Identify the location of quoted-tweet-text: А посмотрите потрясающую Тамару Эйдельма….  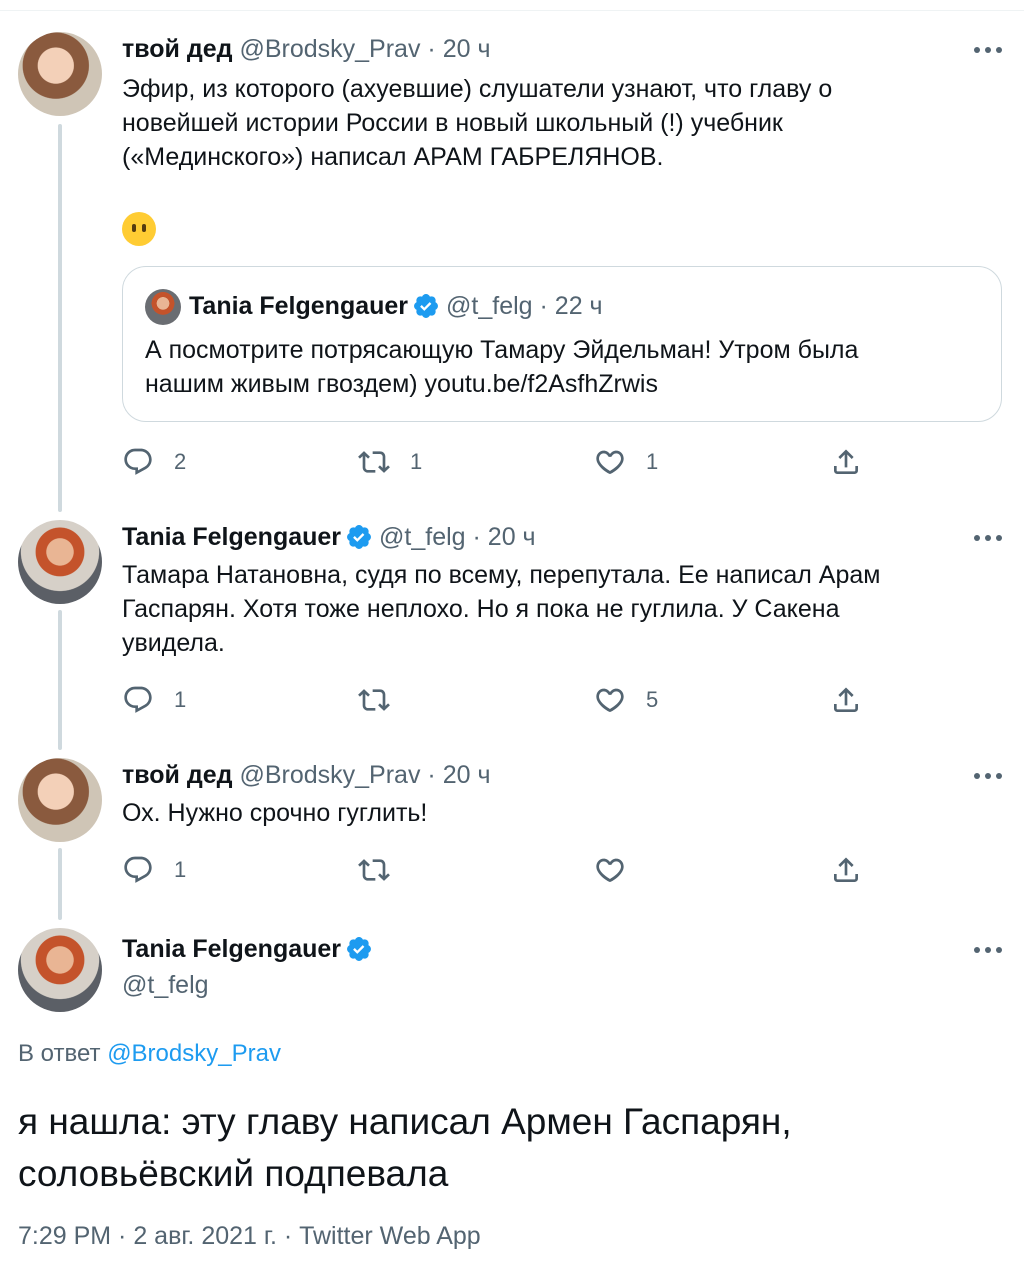
(565, 367).